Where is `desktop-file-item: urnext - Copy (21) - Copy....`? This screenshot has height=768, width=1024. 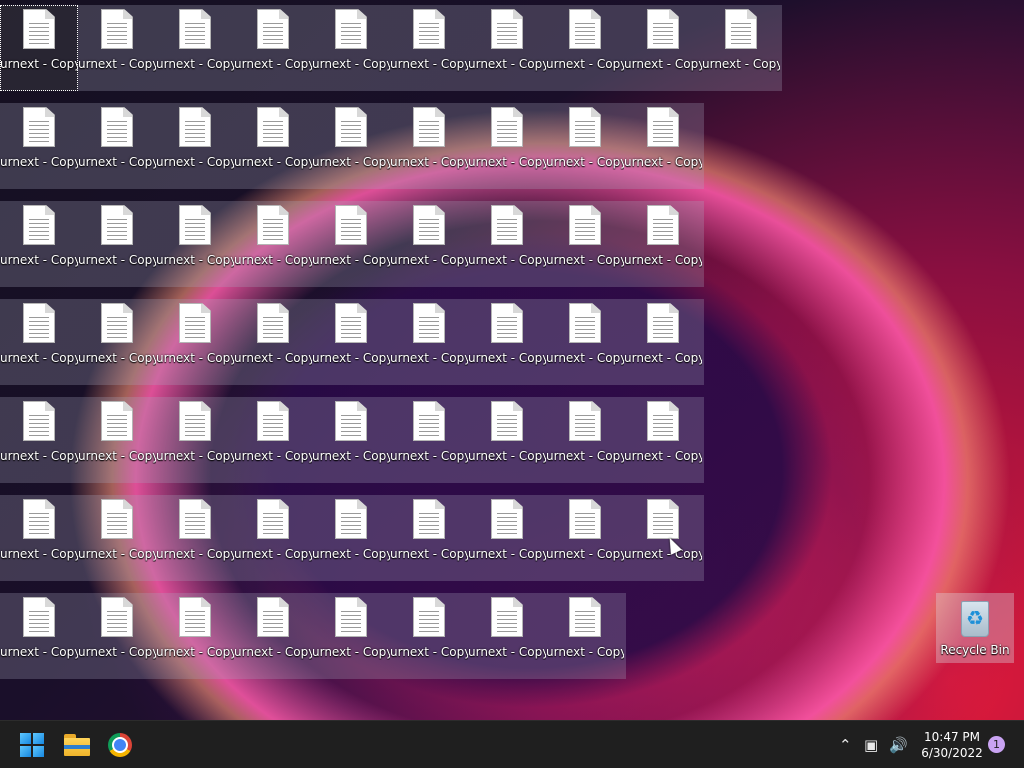 desktop-file-item: urnext - Copy (21) - Copy.... is located at coordinates (273, 244).